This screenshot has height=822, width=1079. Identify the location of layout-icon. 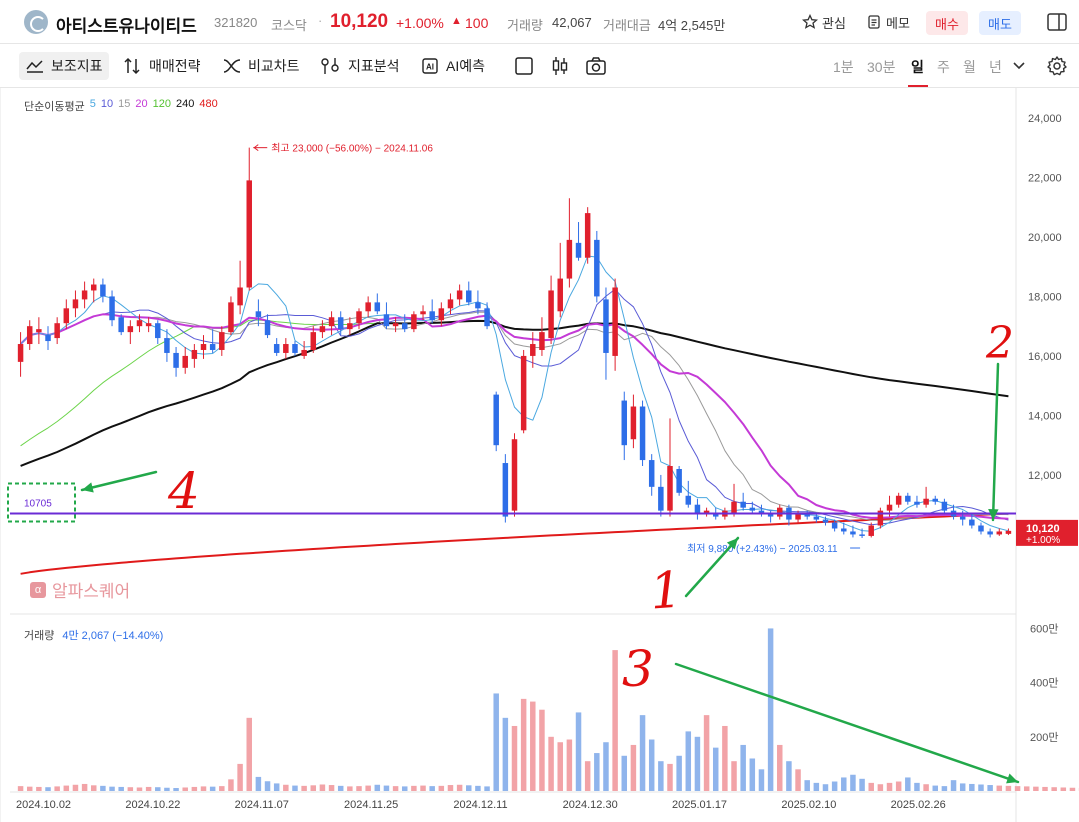
(1057, 22).